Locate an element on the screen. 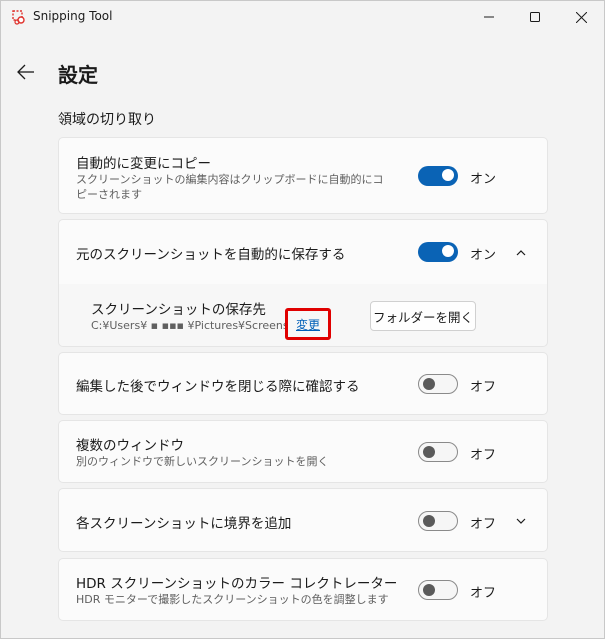 This screenshot has width=605, height=639. setting-description: スクリーンショットの編集内容はクリップボードに自動的にコピーされます is located at coordinates (230, 187).